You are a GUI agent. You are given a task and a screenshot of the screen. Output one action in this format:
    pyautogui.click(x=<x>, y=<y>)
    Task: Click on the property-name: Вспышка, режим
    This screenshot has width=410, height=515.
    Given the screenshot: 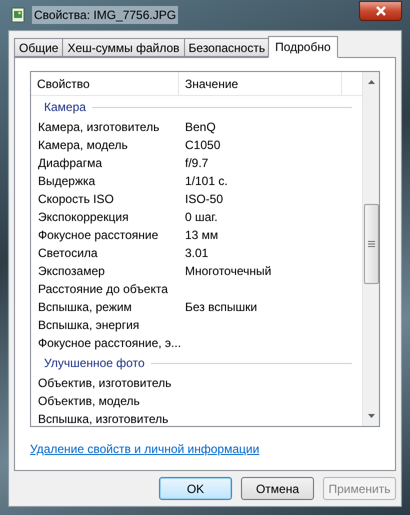 What is the action you would take?
    pyautogui.click(x=85, y=307)
    